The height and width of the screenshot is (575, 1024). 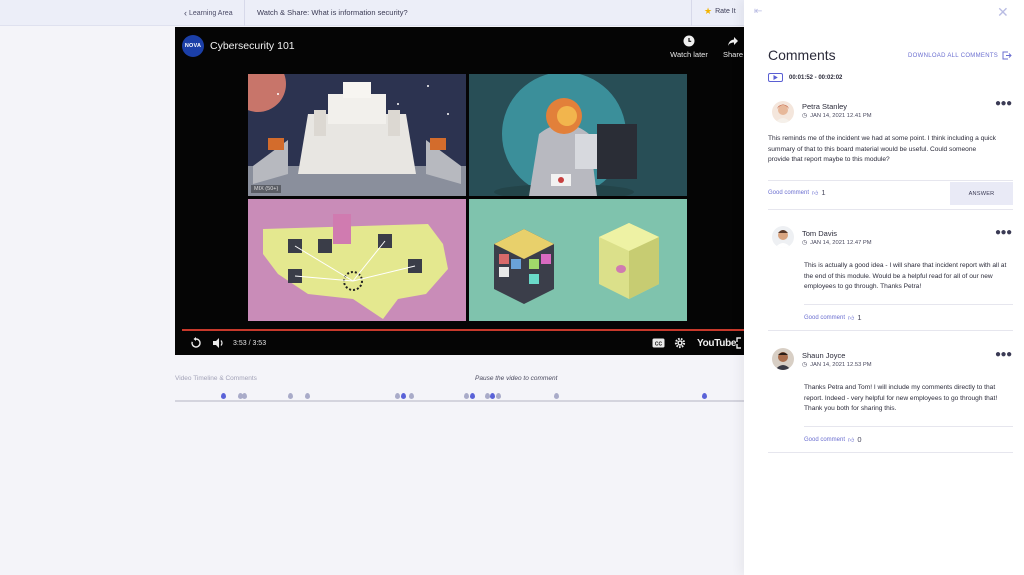 I want to click on watch-later-button: Watch later, so click(x=689, y=47).